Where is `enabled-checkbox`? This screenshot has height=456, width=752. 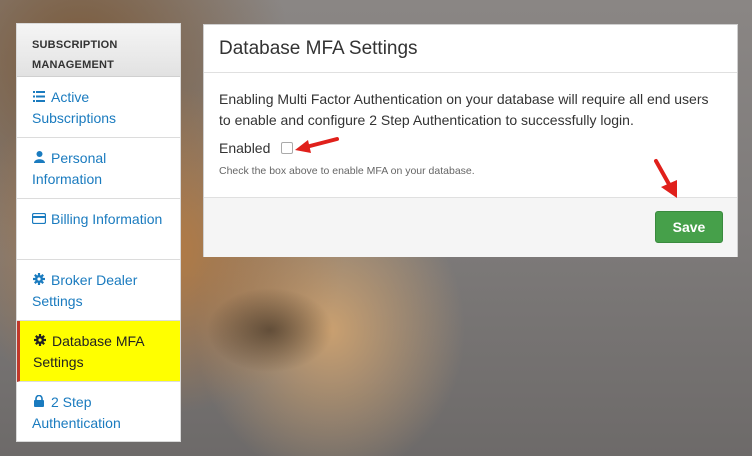 enabled-checkbox is located at coordinates (287, 148).